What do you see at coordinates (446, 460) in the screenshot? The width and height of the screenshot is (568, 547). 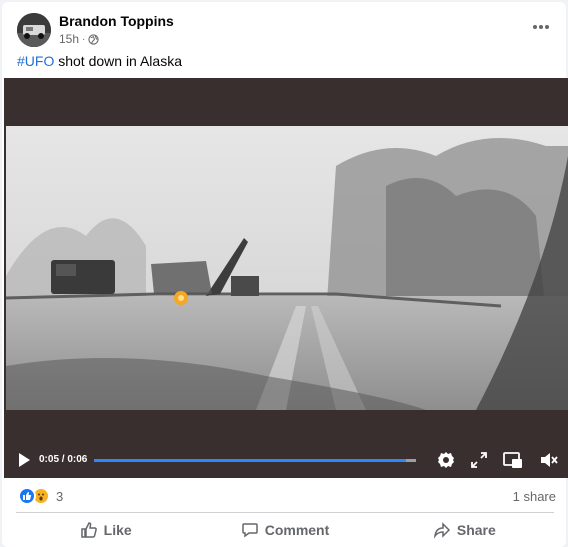 I see `settings-gear-icon` at bounding box center [446, 460].